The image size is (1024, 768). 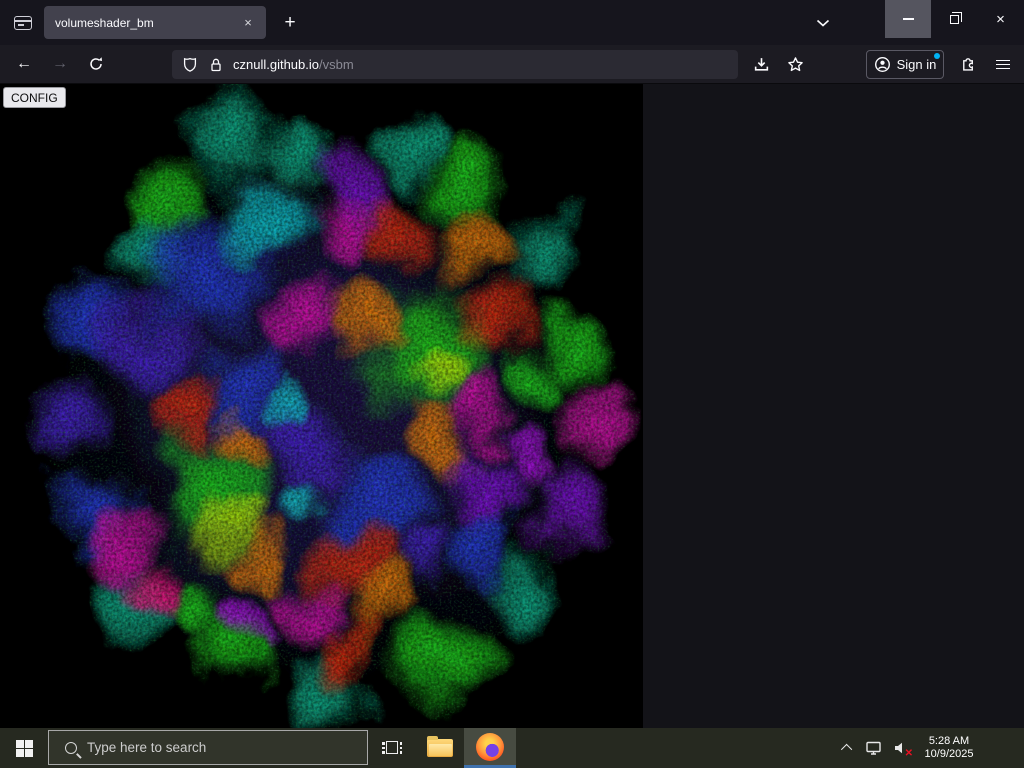 I want to click on network-icon, so click(x=873, y=748).